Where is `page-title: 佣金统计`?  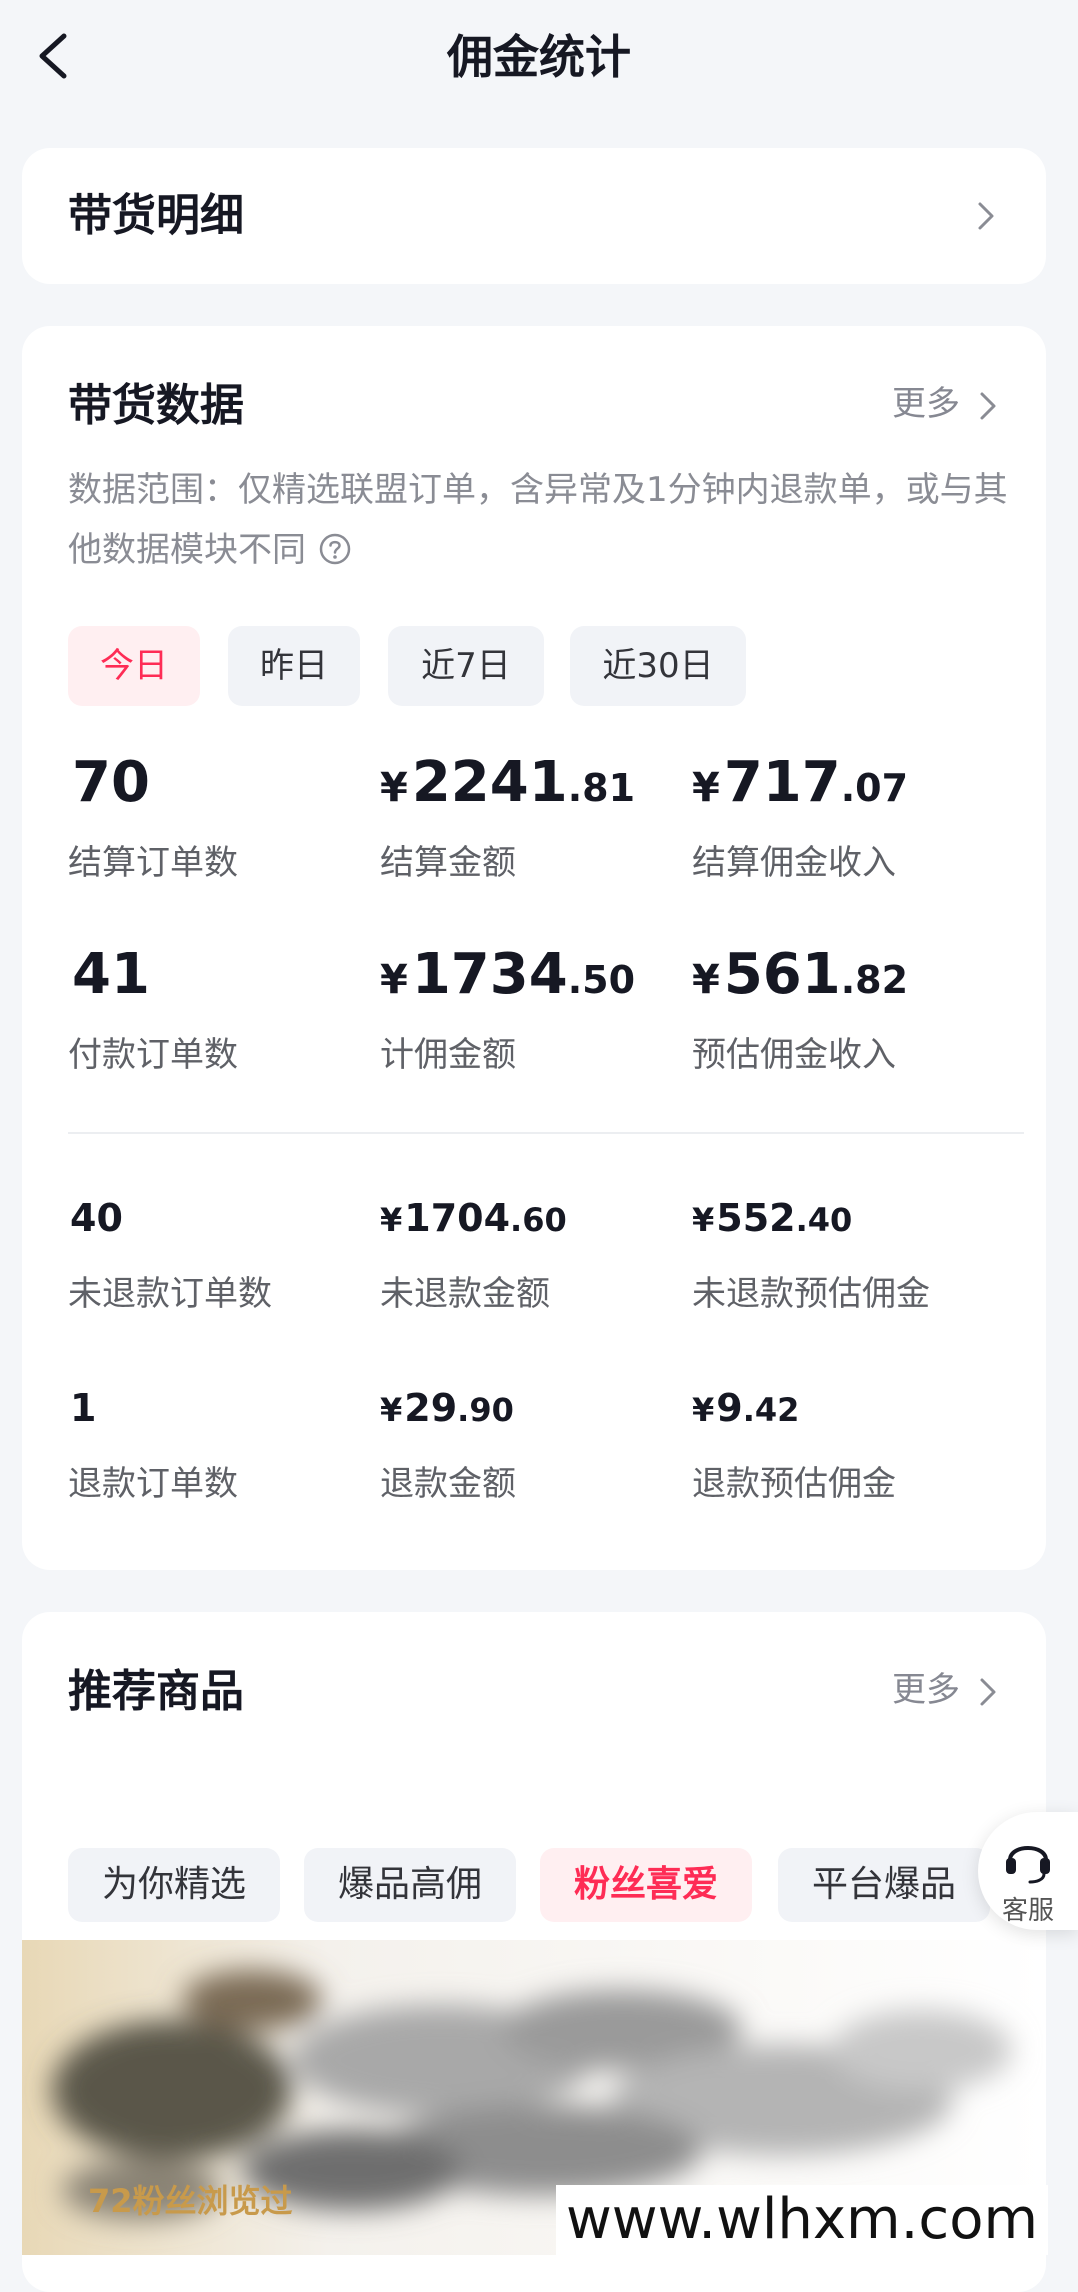 page-title: 佣金统计 is located at coordinates (539, 57).